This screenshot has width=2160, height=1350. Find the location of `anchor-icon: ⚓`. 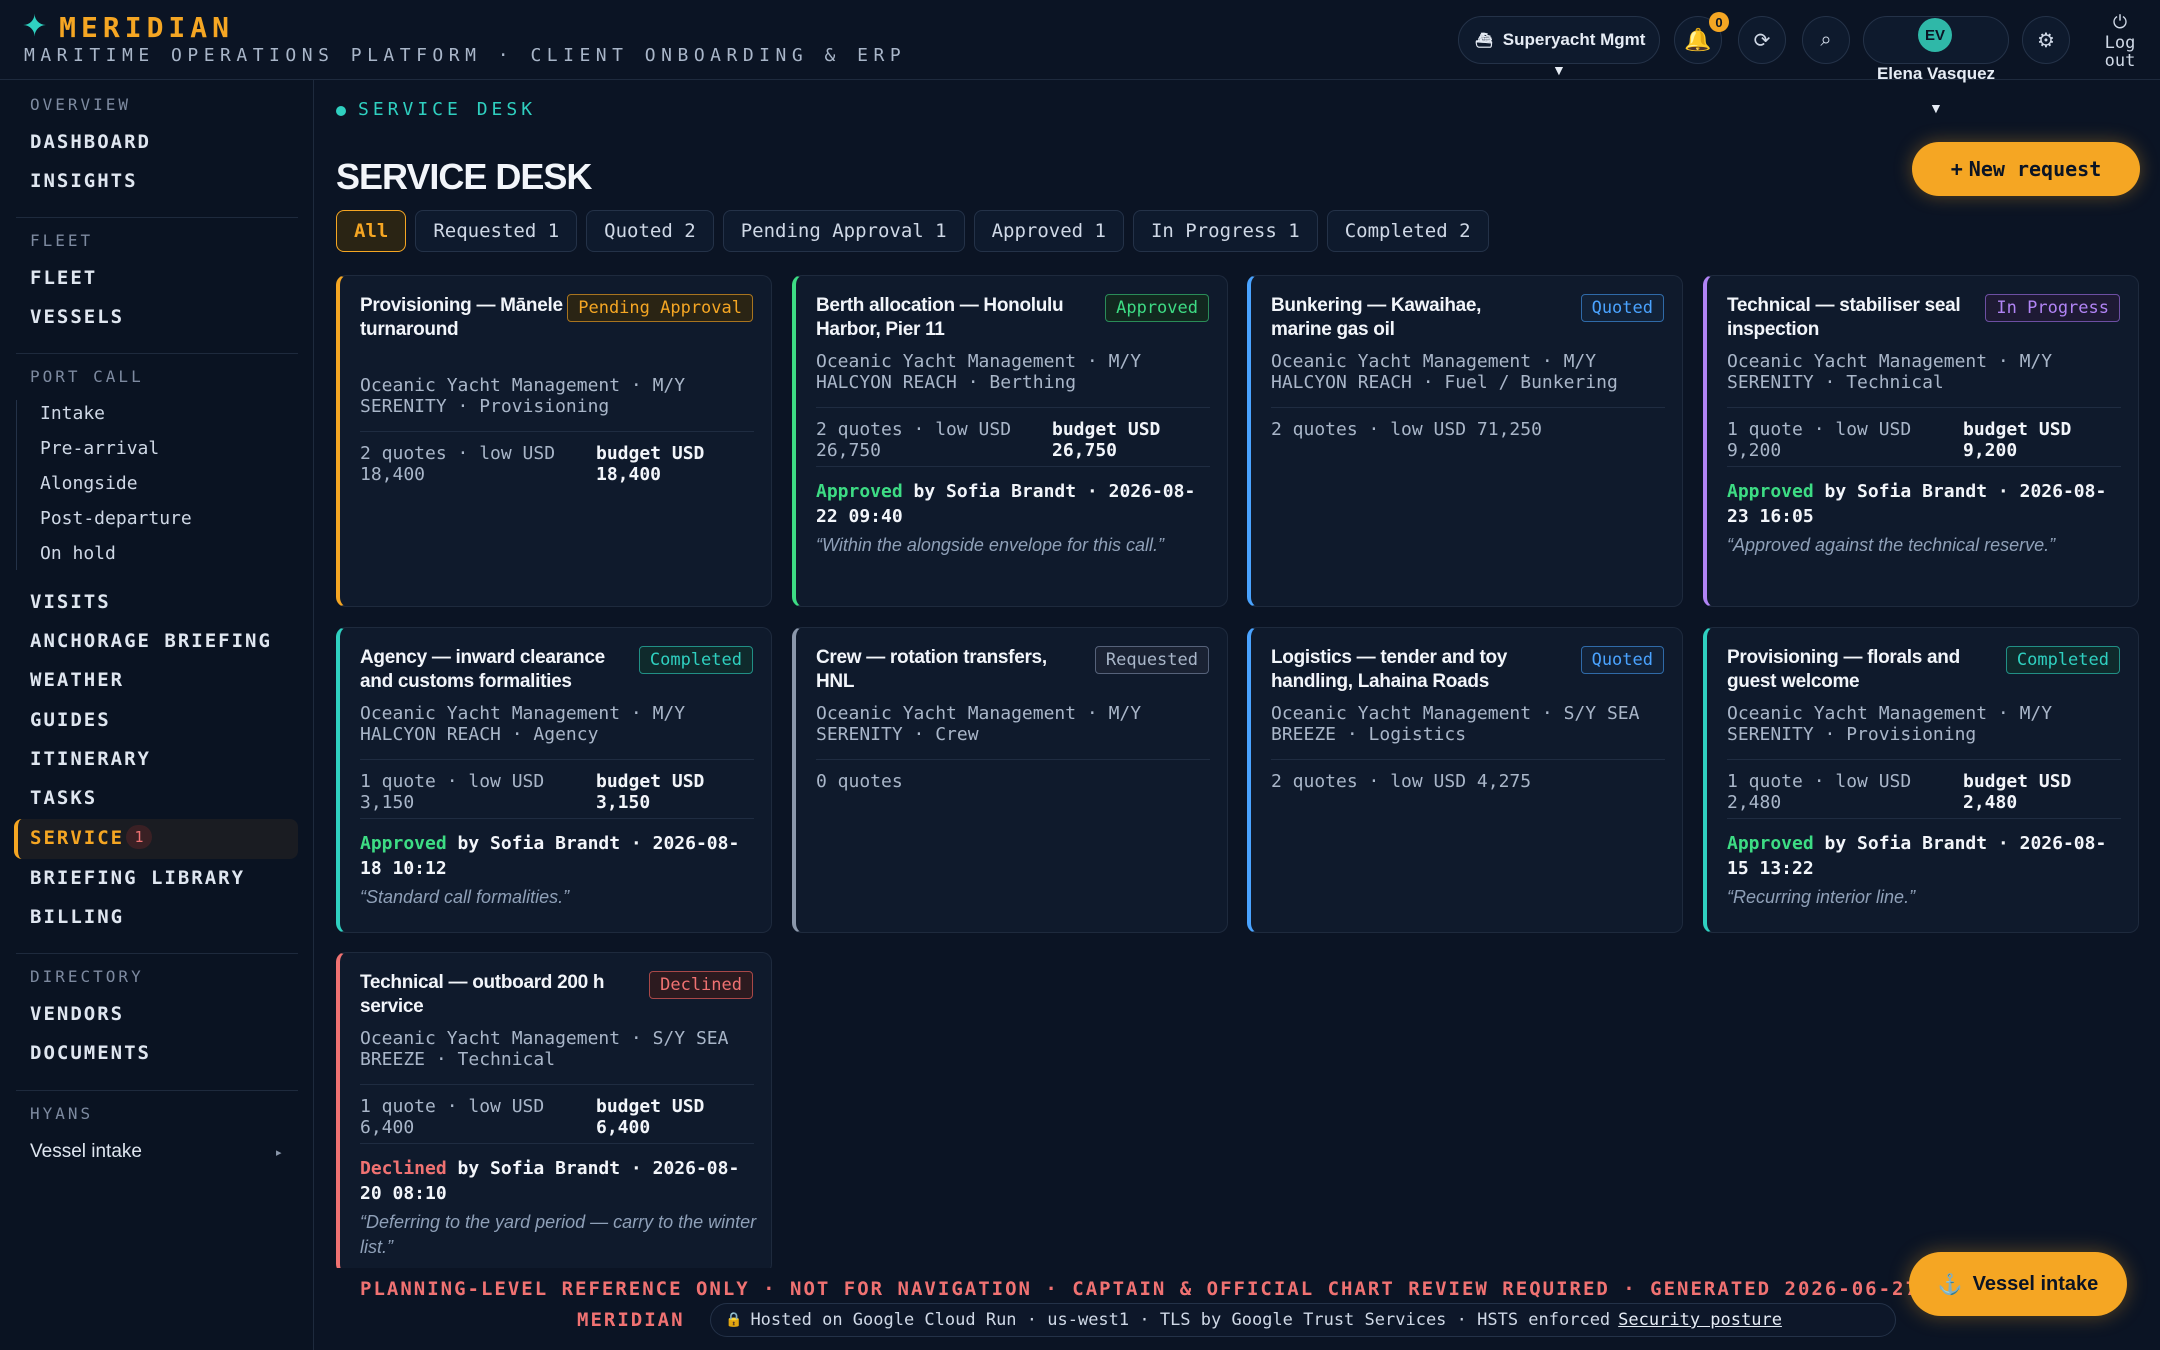

anchor-icon: ⚓ is located at coordinates (1950, 1284).